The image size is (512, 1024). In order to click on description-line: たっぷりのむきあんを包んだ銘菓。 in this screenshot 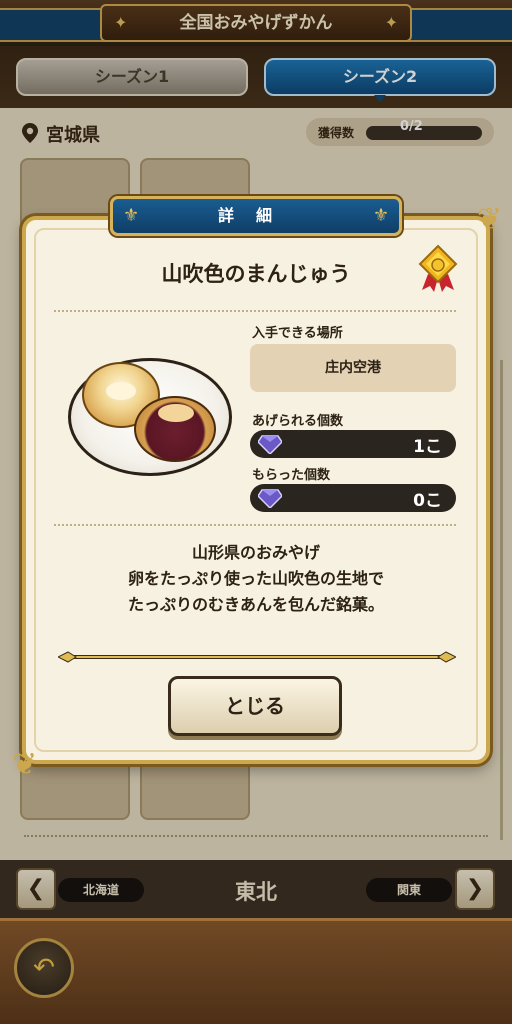, I will do `click(255, 604)`.